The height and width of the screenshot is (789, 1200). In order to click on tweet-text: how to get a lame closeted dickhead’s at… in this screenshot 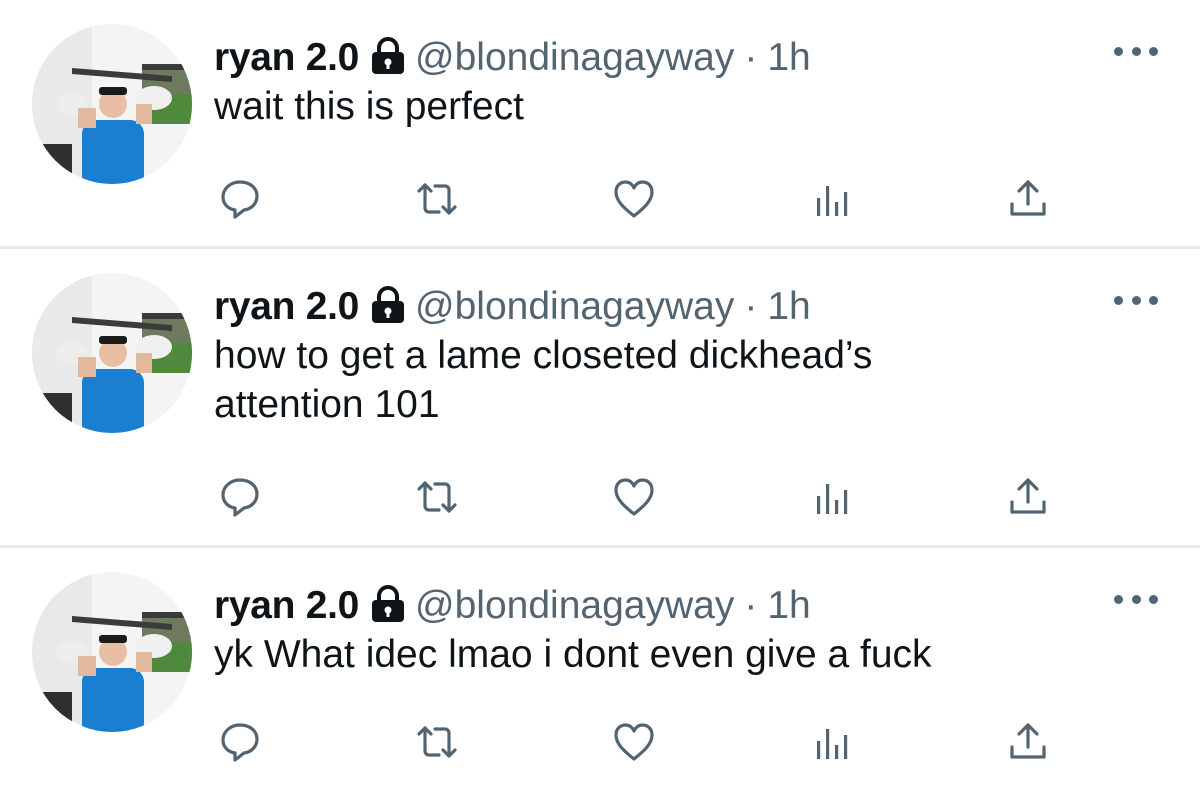, I will do `click(664, 380)`.